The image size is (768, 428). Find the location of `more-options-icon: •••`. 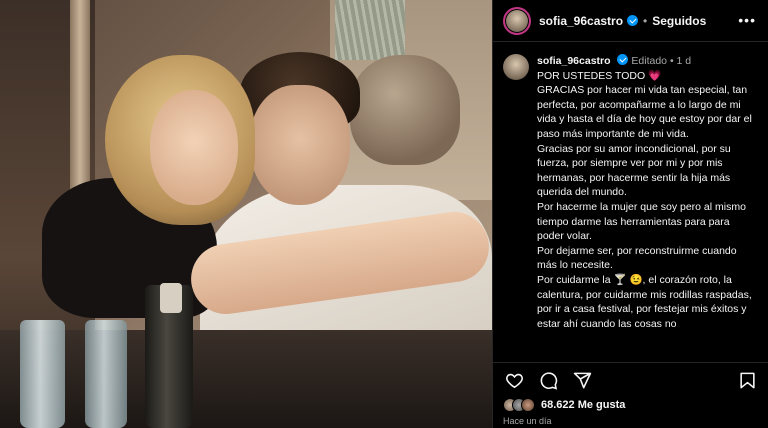

more-options-icon: ••• is located at coordinates (747, 20).